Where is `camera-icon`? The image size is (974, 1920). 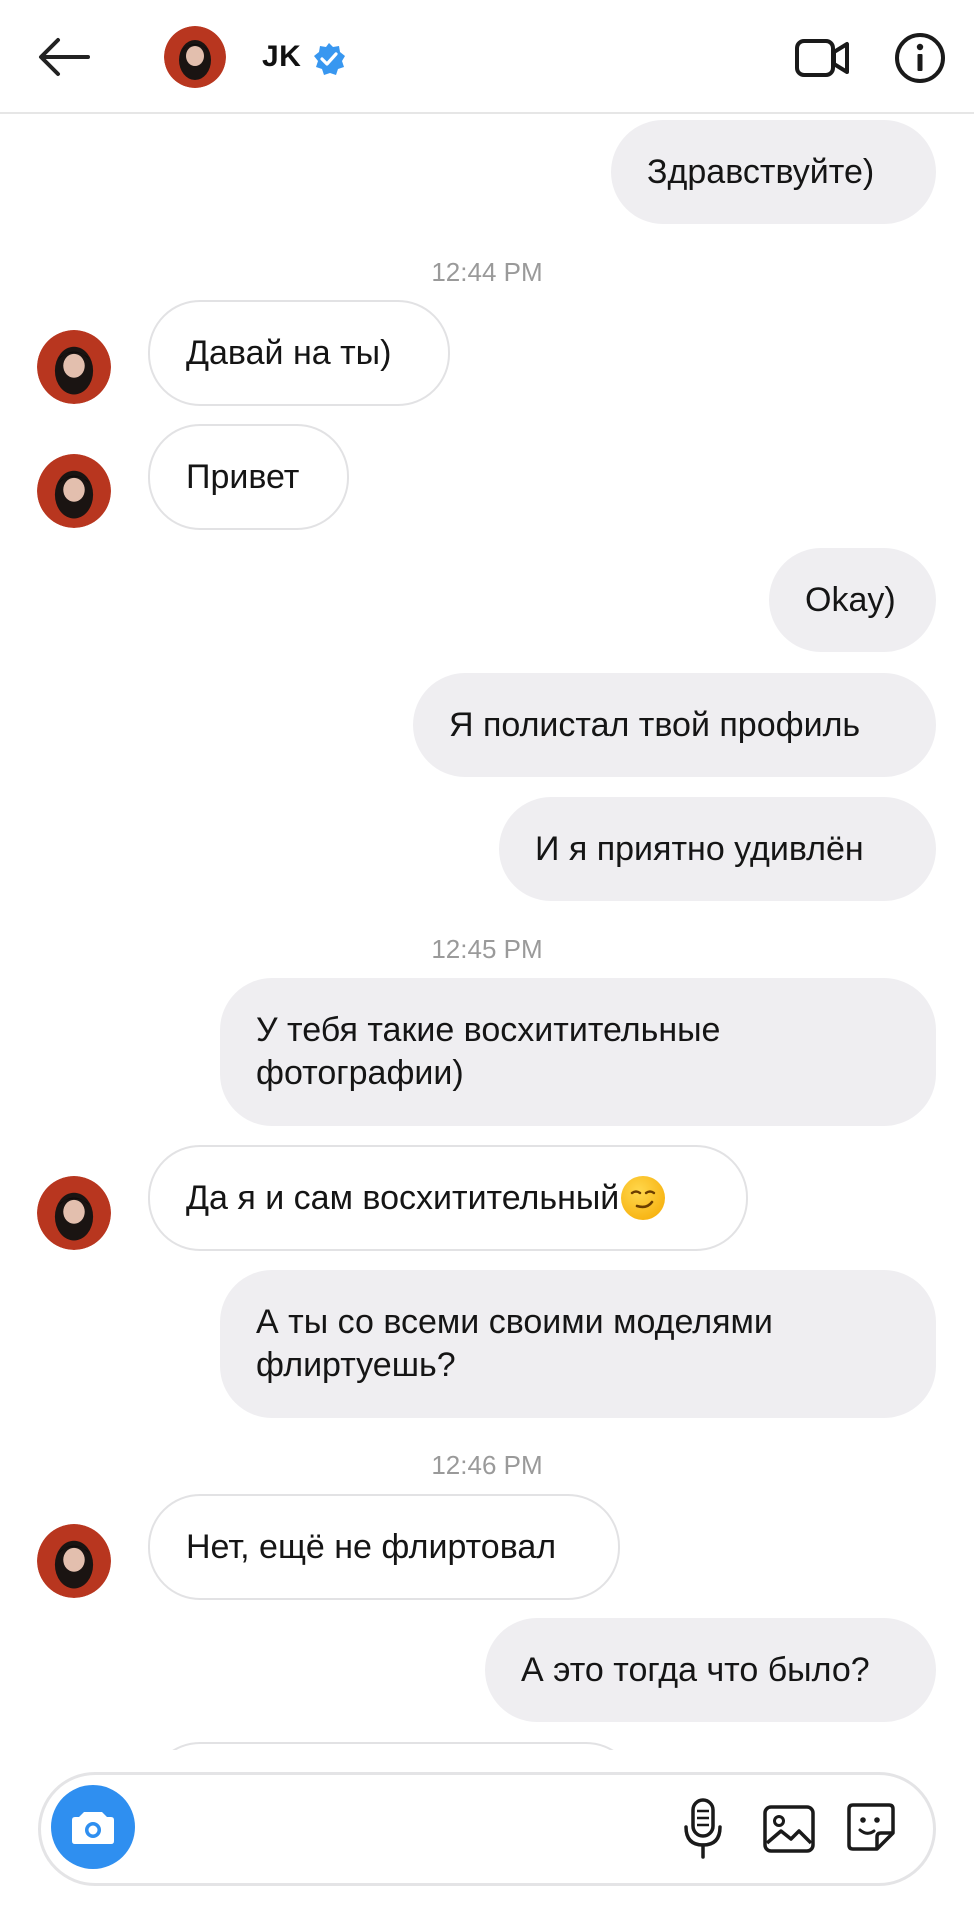
camera-icon is located at coordinates (93, 1828).